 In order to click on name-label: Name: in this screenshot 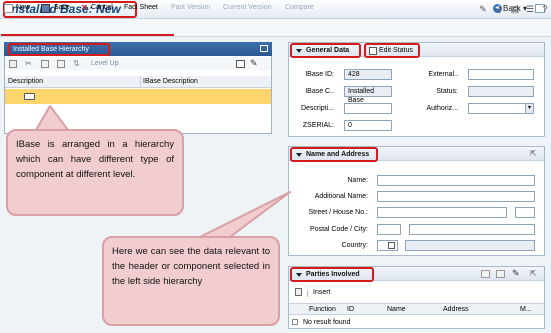, I will do `click(357, 180)`.